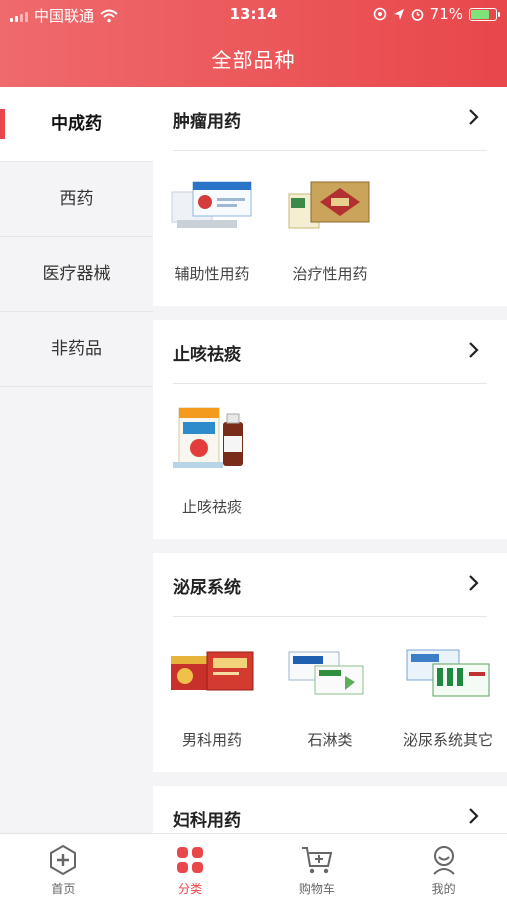  What do you see at coordinates (417, 14) in the screenshot?
I see `alarm-icon` at bounding box center [417, 14].